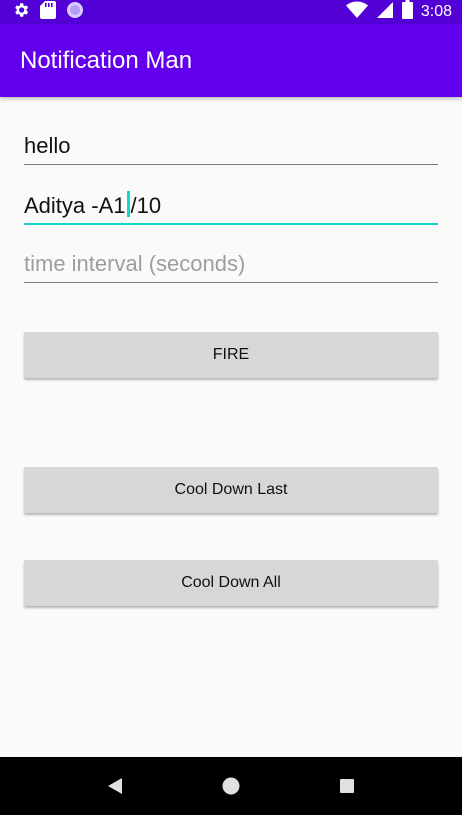  What do you see at coordinates (47, 145) in the screenshot?
I see `title-field-value: hello` at bounding box center [47, 145].